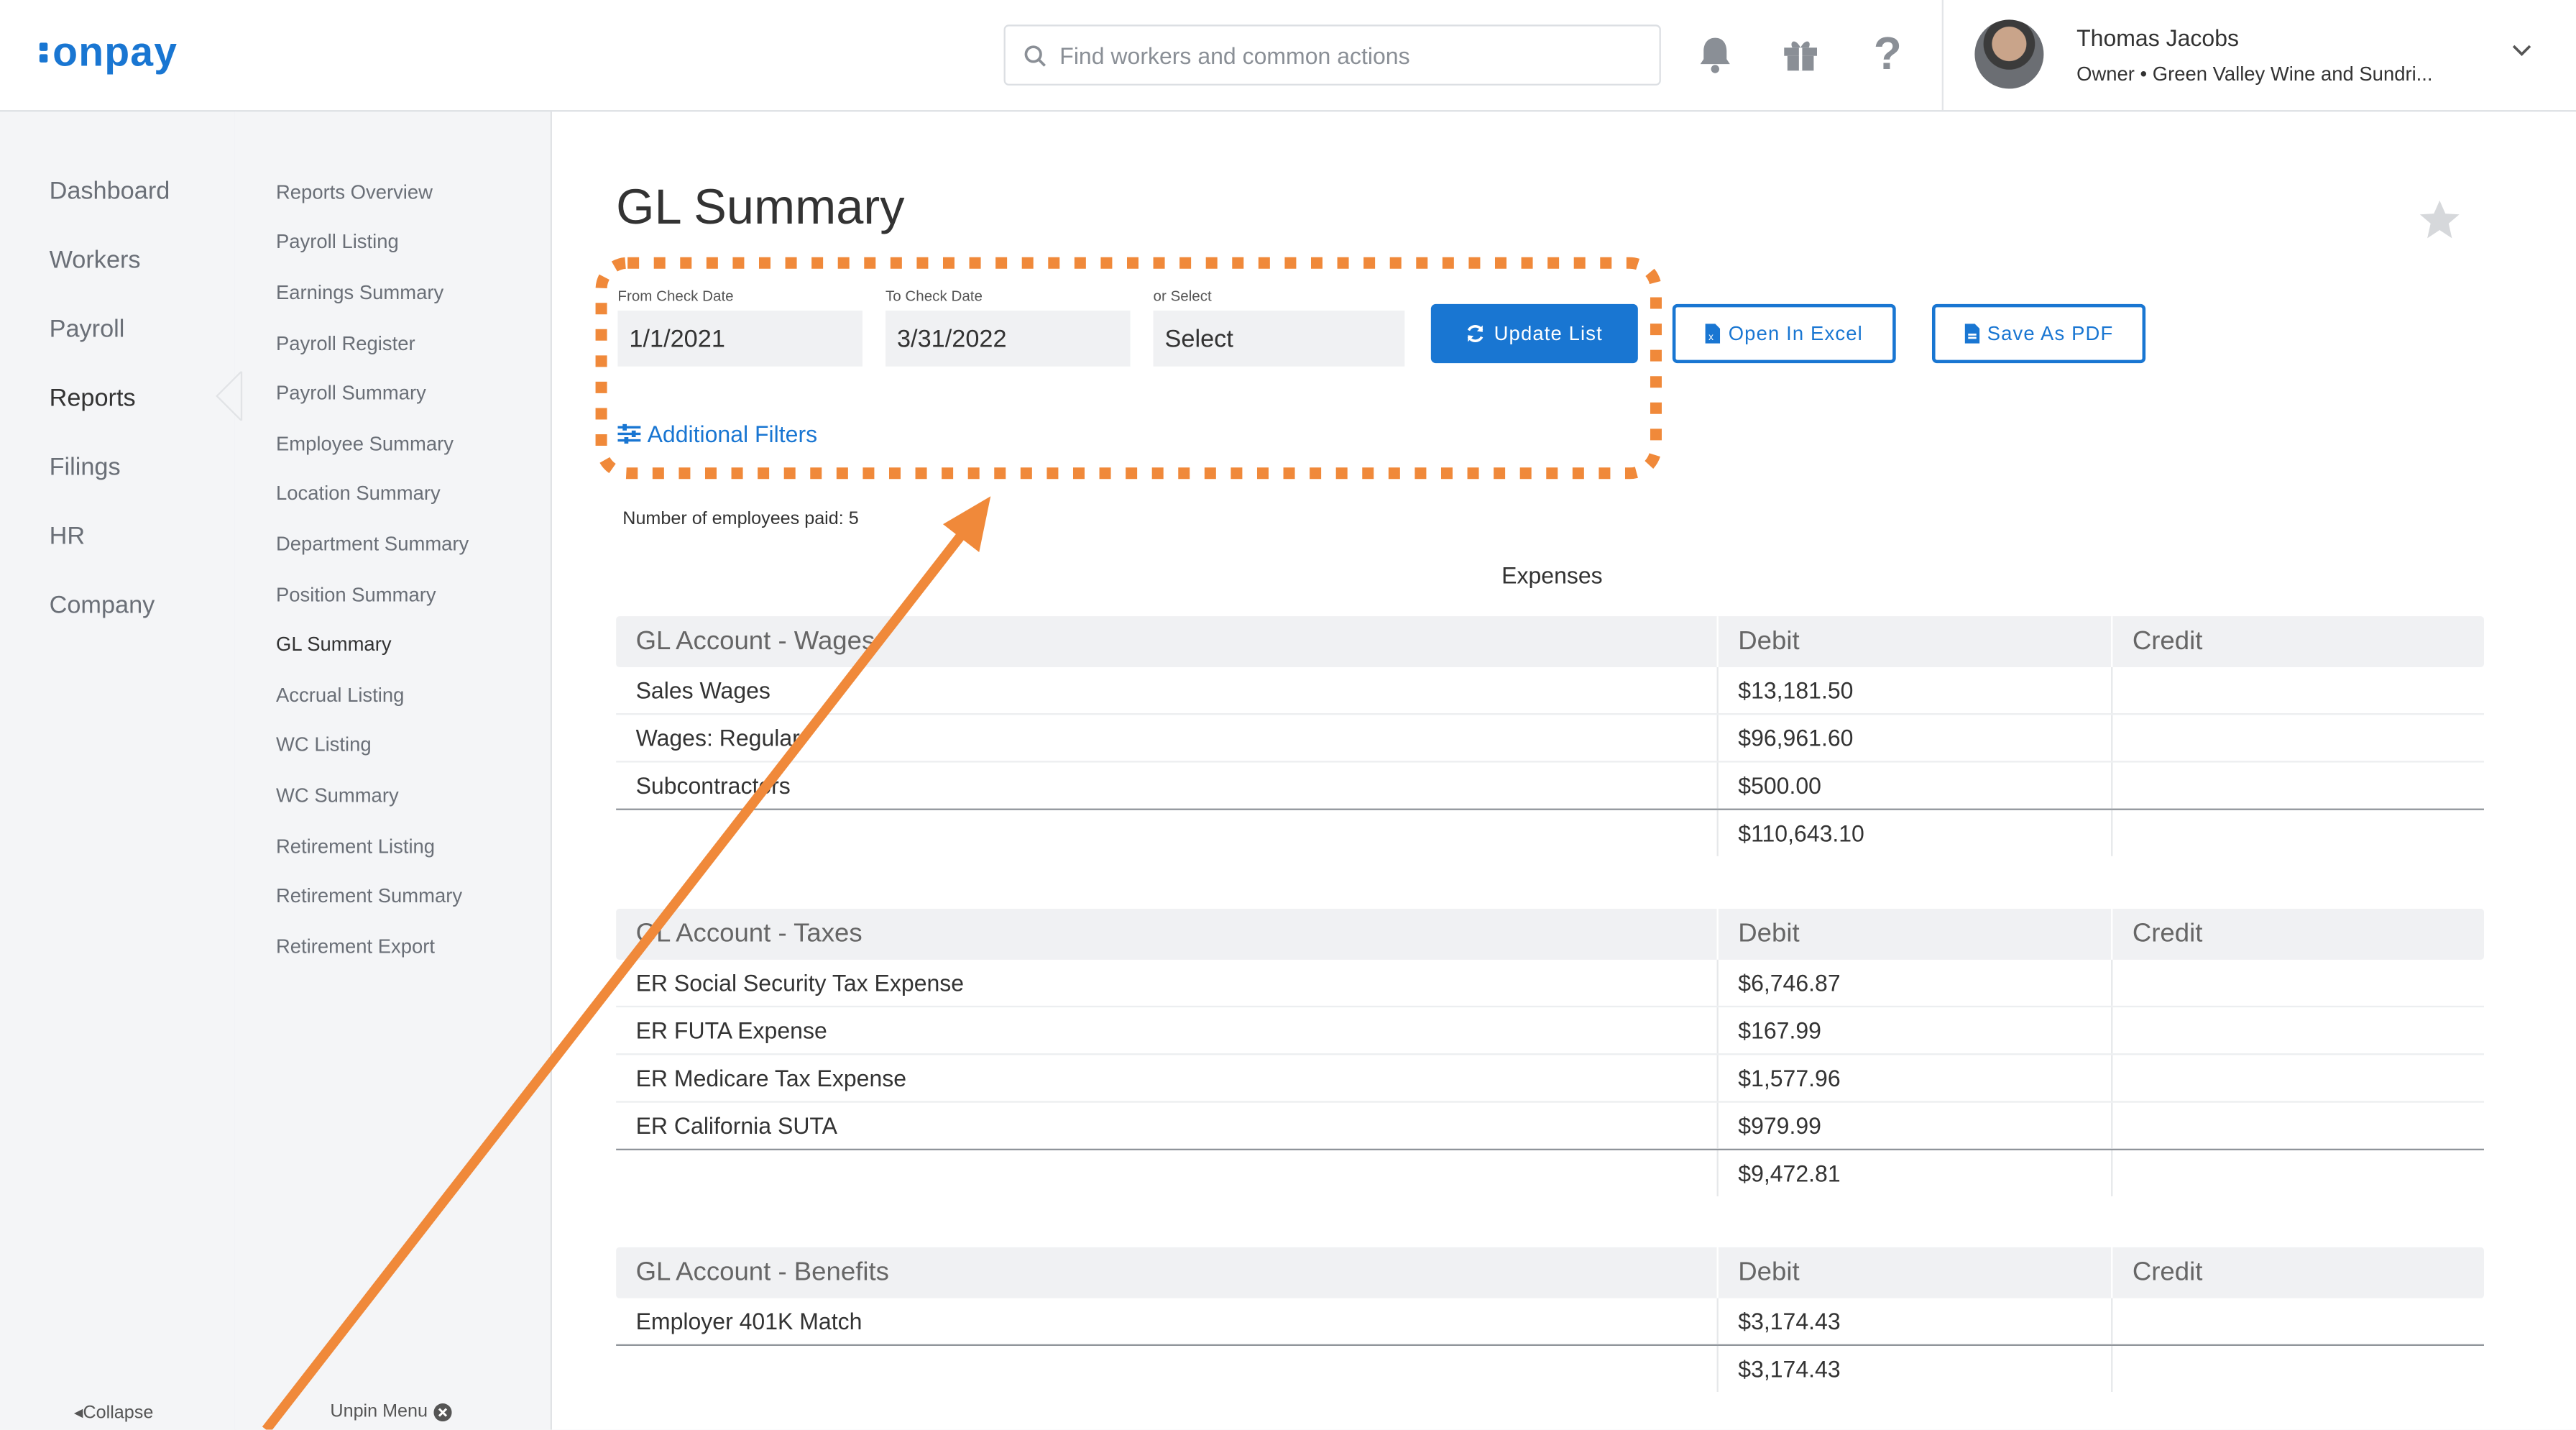 Image resolution: width=2576 pixels, height=1430 pixels. What do you see at coordinates (1550, 1125) in the screenshot?
I see `table-row: ER California SUTA $979.99` at bounding box center [1550, 1125].